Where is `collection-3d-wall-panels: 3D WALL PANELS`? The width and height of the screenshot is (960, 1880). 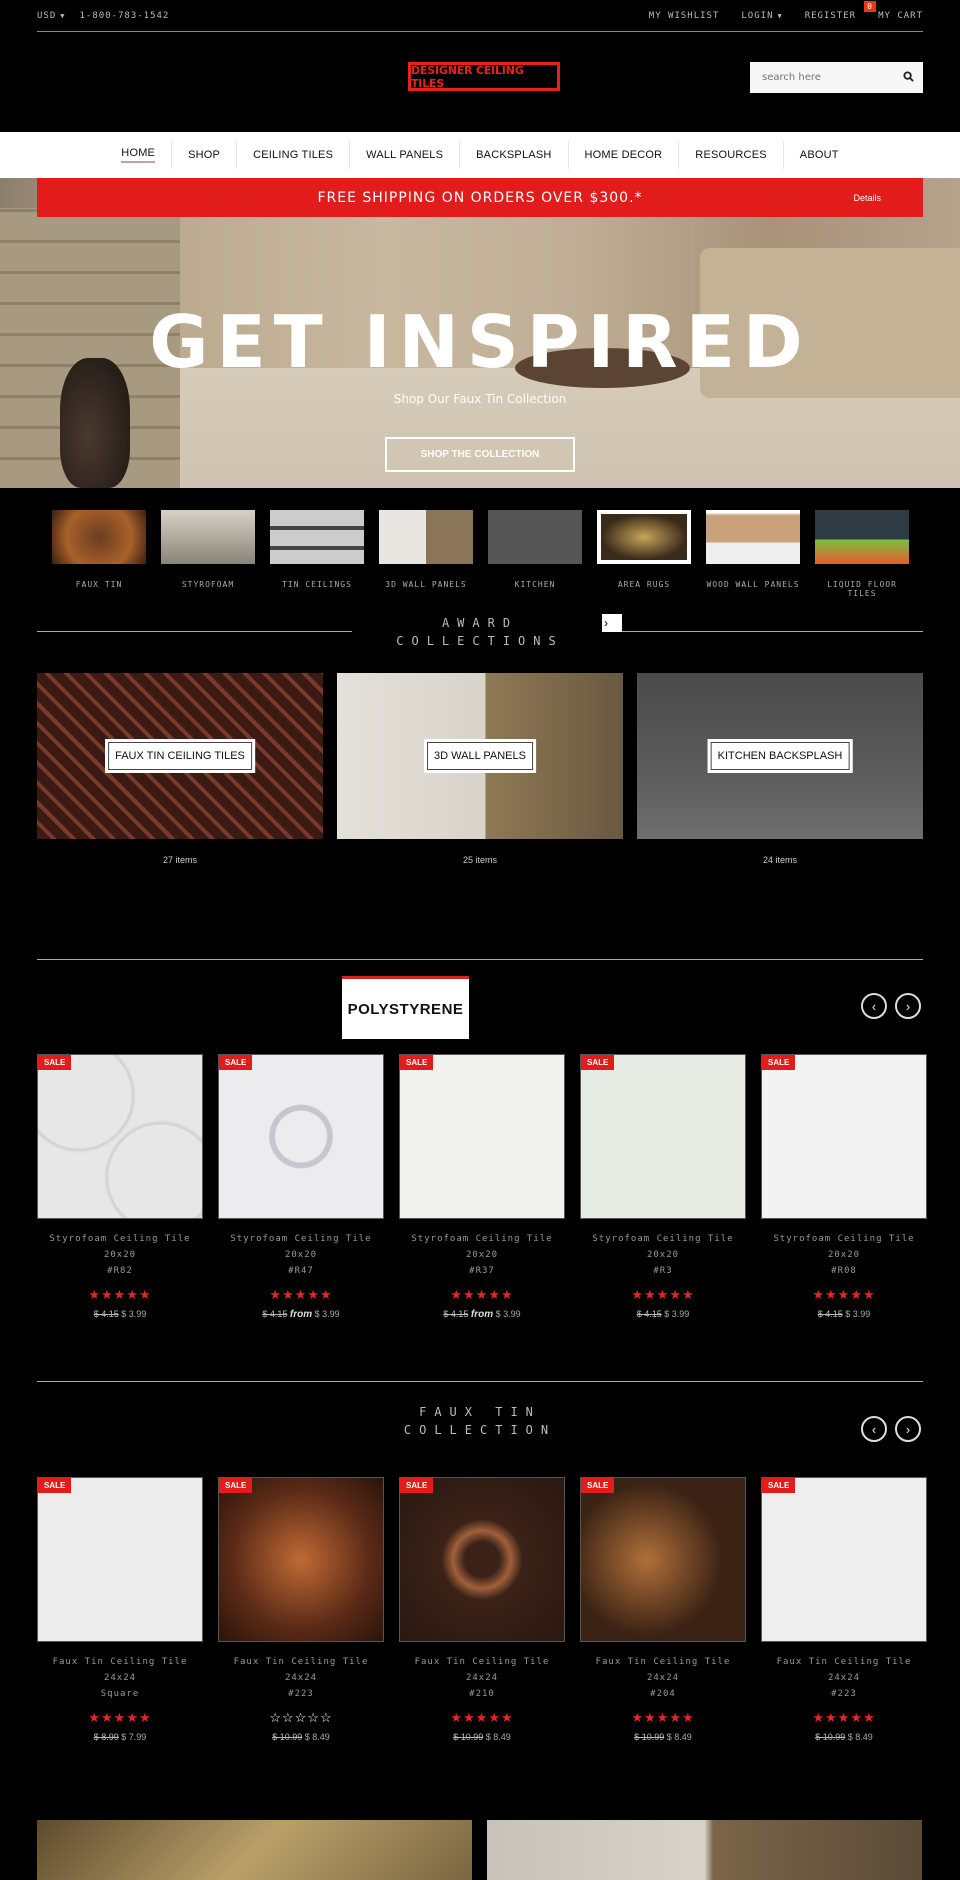
collection-3d-wall-panels: 3D WALL PANELS is located at coordinates (480, 756).